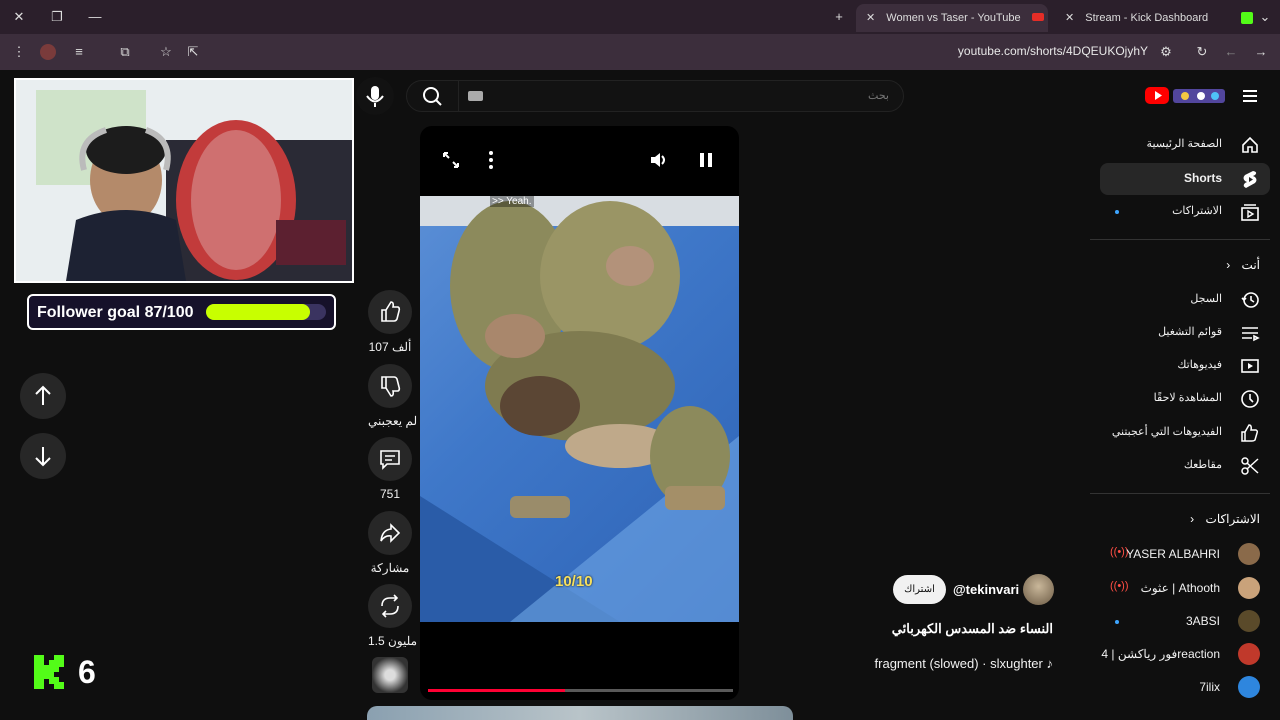 Image resolution: width=1280 pixels, height=720 pixels. Describe the element at coordinates (579, 409) in the screenshot. I see `video-frame: >> Yeah. 10/10` at that location.